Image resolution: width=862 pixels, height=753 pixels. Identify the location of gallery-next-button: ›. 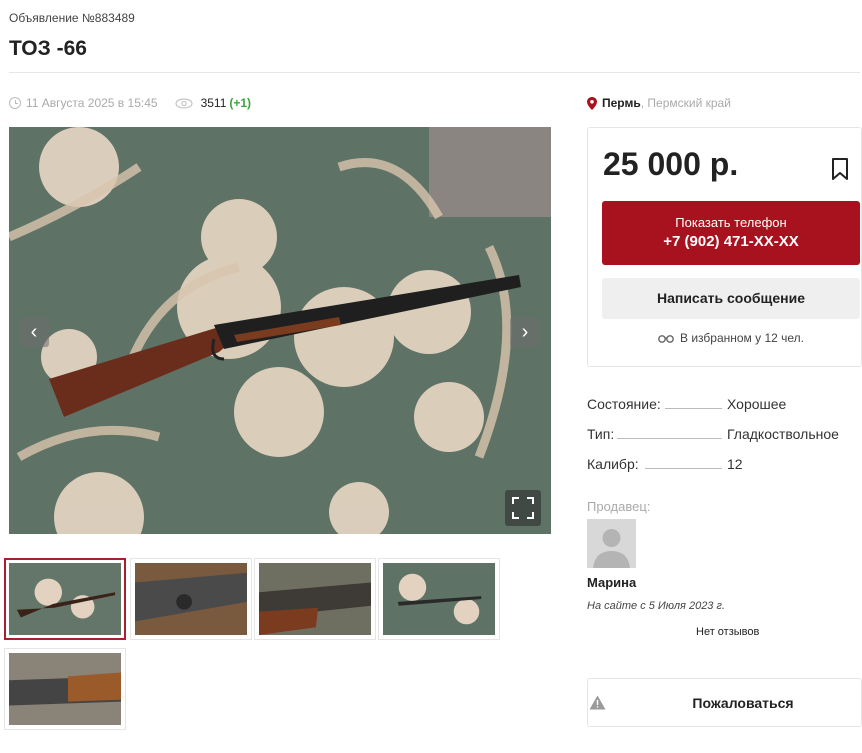
(525, 332).